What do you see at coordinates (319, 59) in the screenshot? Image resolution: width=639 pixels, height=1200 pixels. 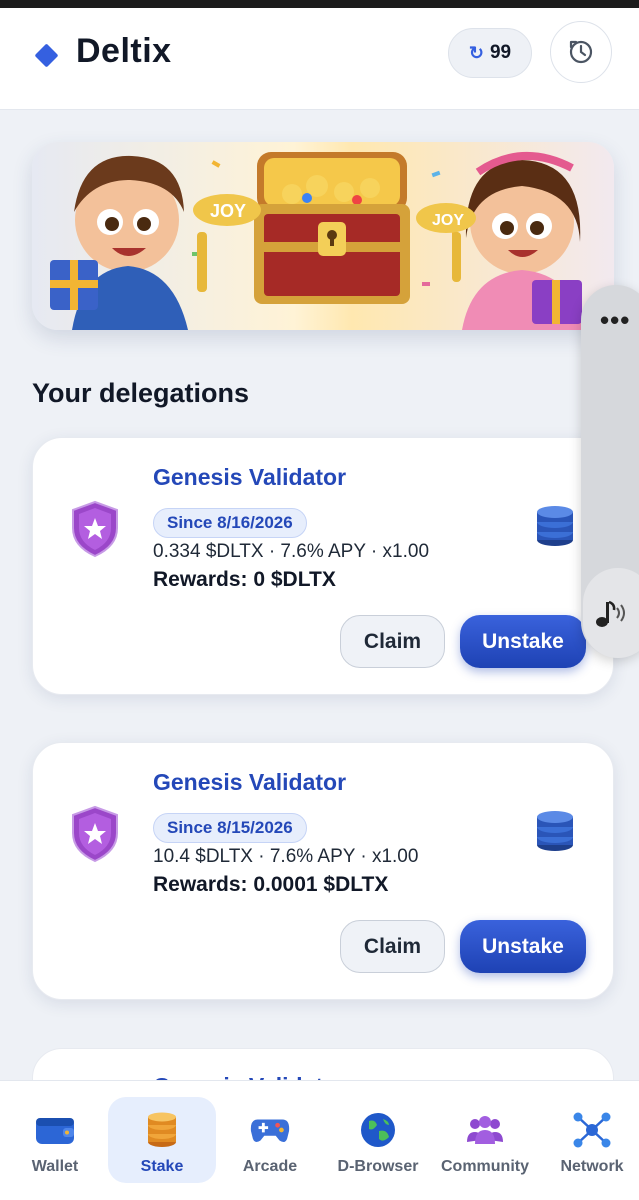 I see `app-header: Deltix ↻ 99` at bounding box center [319, 59].